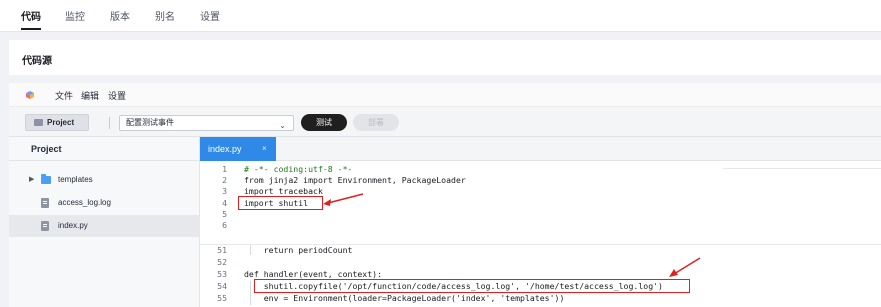  I want to click on tree-item-index-py: index.py, so click(104, 226).